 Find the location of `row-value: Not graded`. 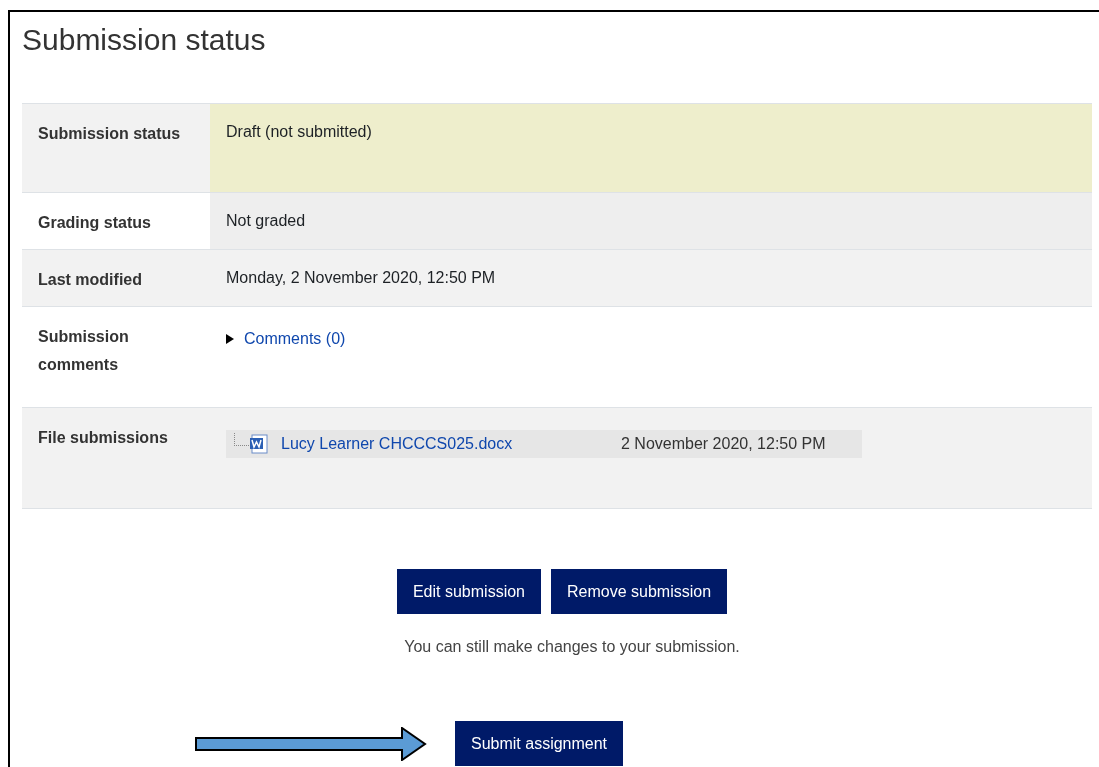

row-value: Not graded is located at coordinates (651, 221).